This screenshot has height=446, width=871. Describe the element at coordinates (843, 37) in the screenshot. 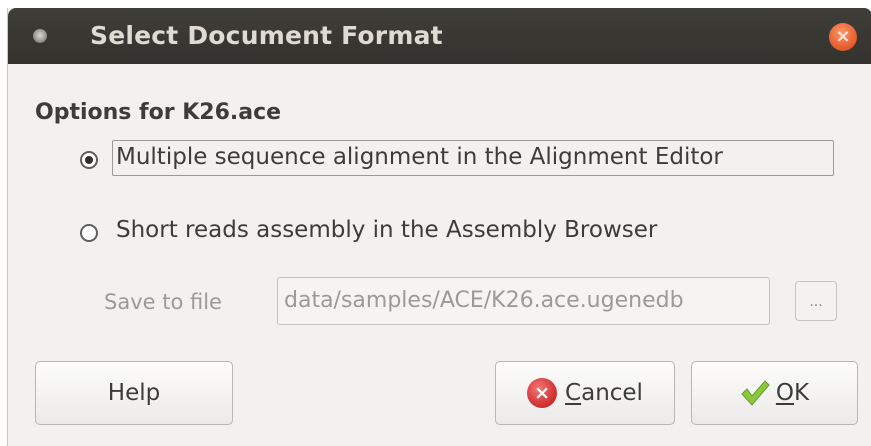

I see `close-icon: ×` at that location.